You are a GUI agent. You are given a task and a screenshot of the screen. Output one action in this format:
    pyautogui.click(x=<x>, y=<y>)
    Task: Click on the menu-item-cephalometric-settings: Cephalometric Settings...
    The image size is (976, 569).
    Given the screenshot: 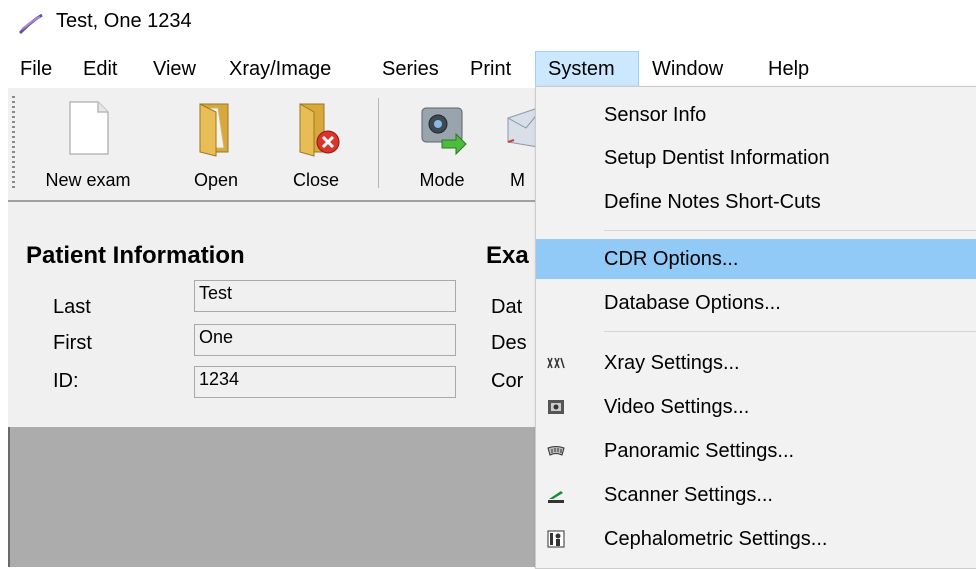 What is the action you would take?
    pyautogui.click(x=756, y=539)
    